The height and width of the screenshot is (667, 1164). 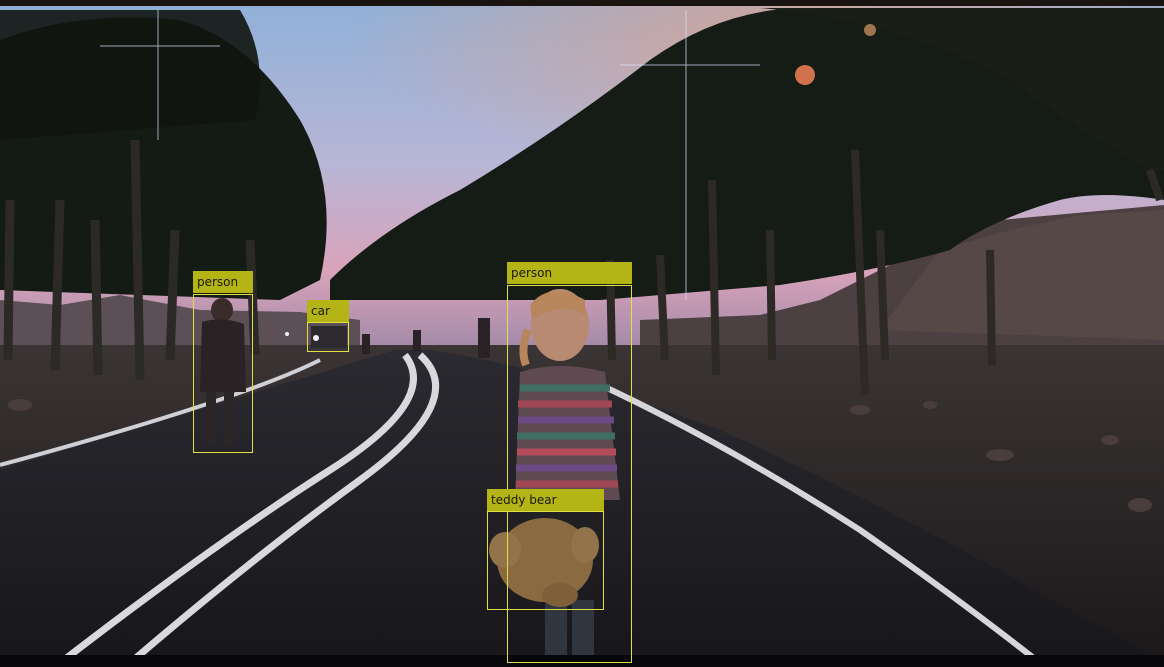 I want to click on detection-box-teddy-bear, so click(x=545, y=560).